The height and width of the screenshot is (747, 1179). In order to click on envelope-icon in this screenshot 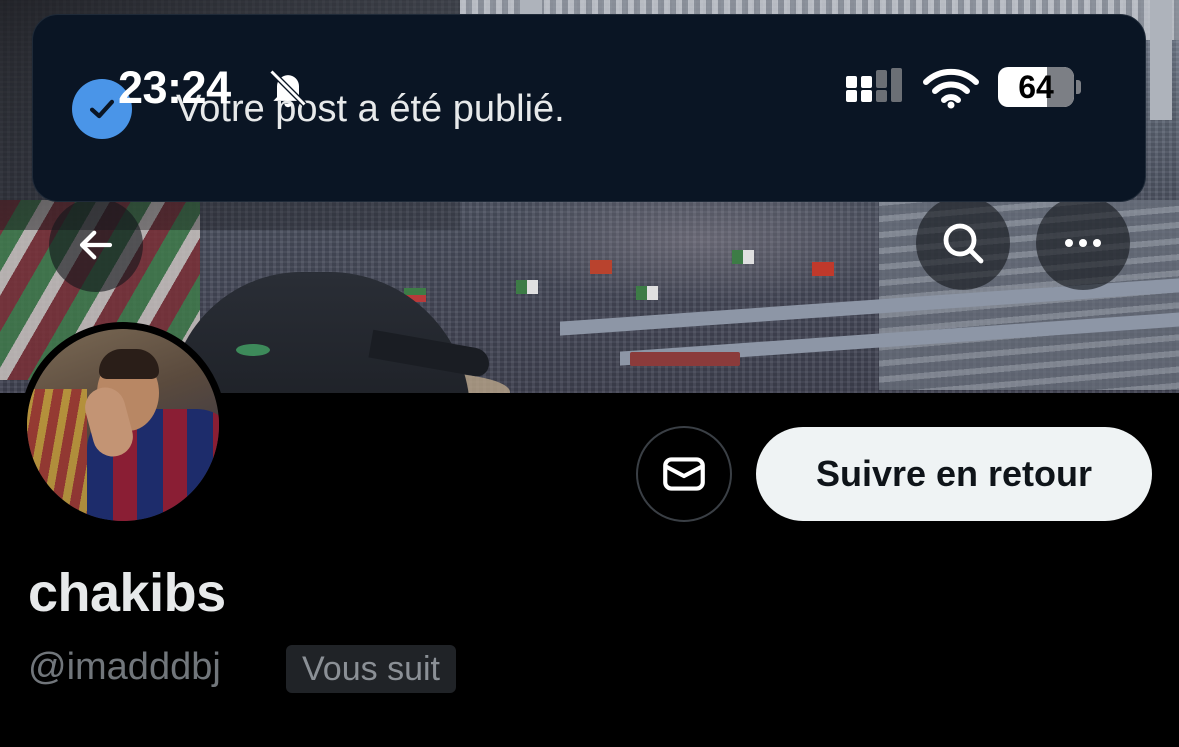, I will do `click(684, 474)`.